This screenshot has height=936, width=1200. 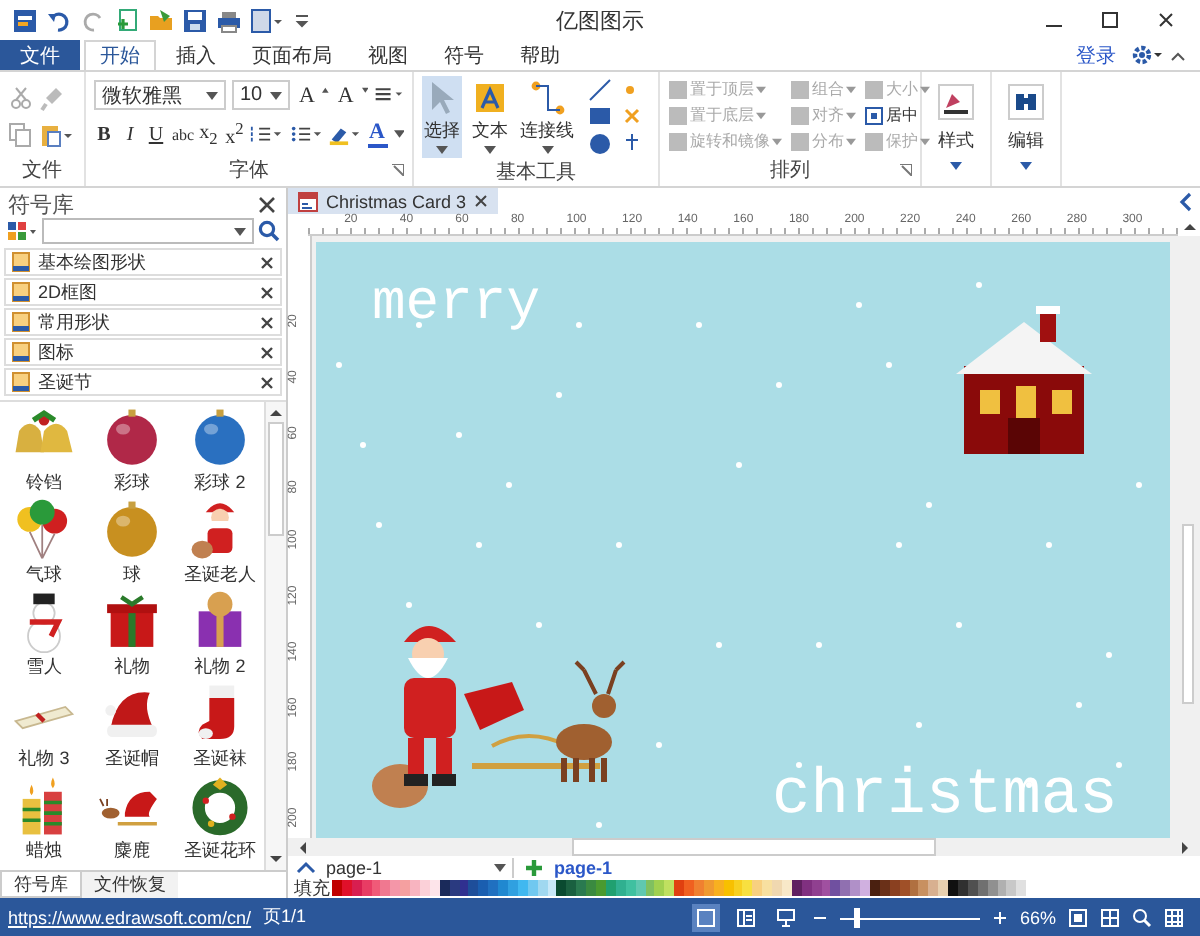 I want to click on scroll-up-icon, so click(x=1189, y=225).